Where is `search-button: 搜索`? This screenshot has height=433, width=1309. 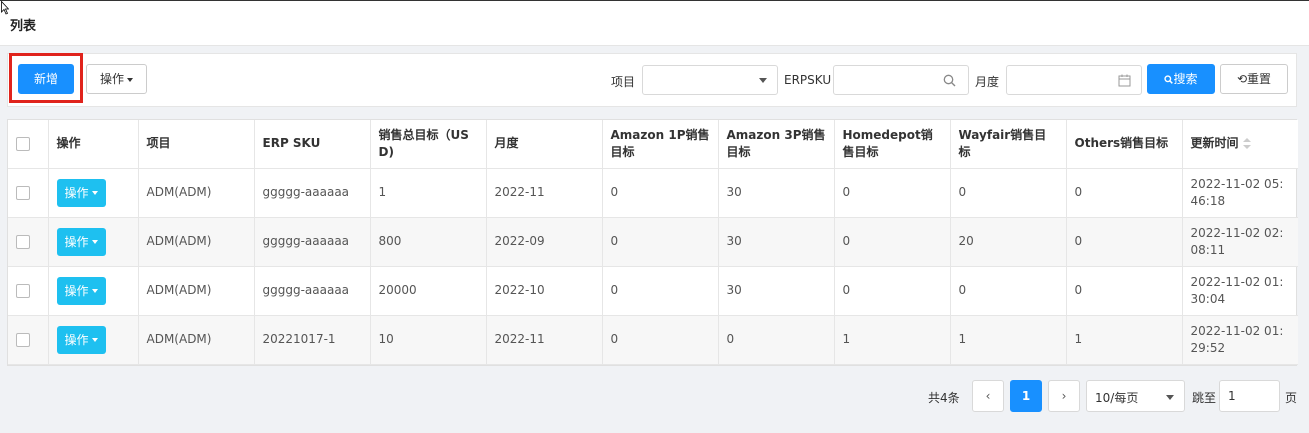 search-button: 搜索 is located at coordinates (1181, 79).